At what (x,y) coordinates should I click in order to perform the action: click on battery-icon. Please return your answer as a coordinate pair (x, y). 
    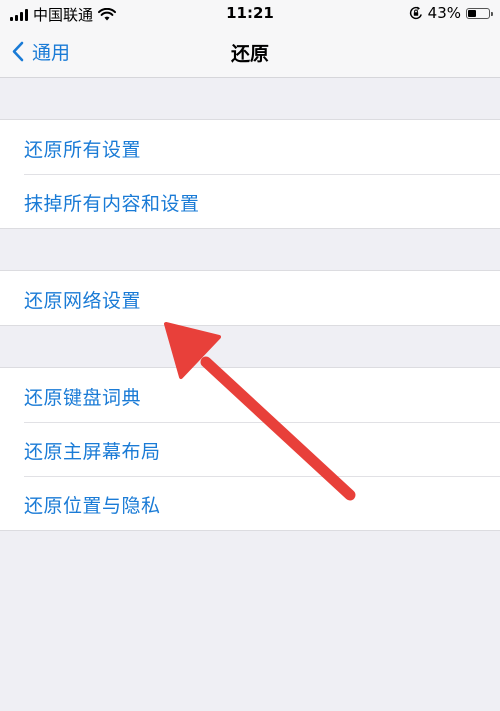
    Looking at the image, I should click on (479, 13).